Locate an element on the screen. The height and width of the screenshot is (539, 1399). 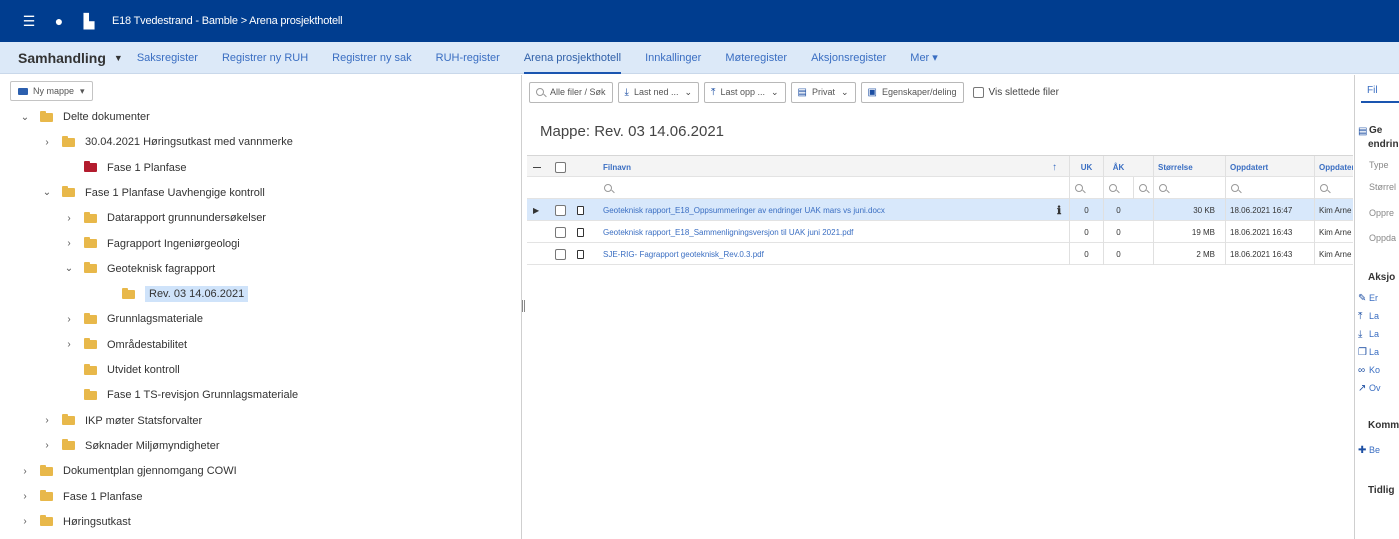
privacy-label: Privat is located at coordinates (823, 92).